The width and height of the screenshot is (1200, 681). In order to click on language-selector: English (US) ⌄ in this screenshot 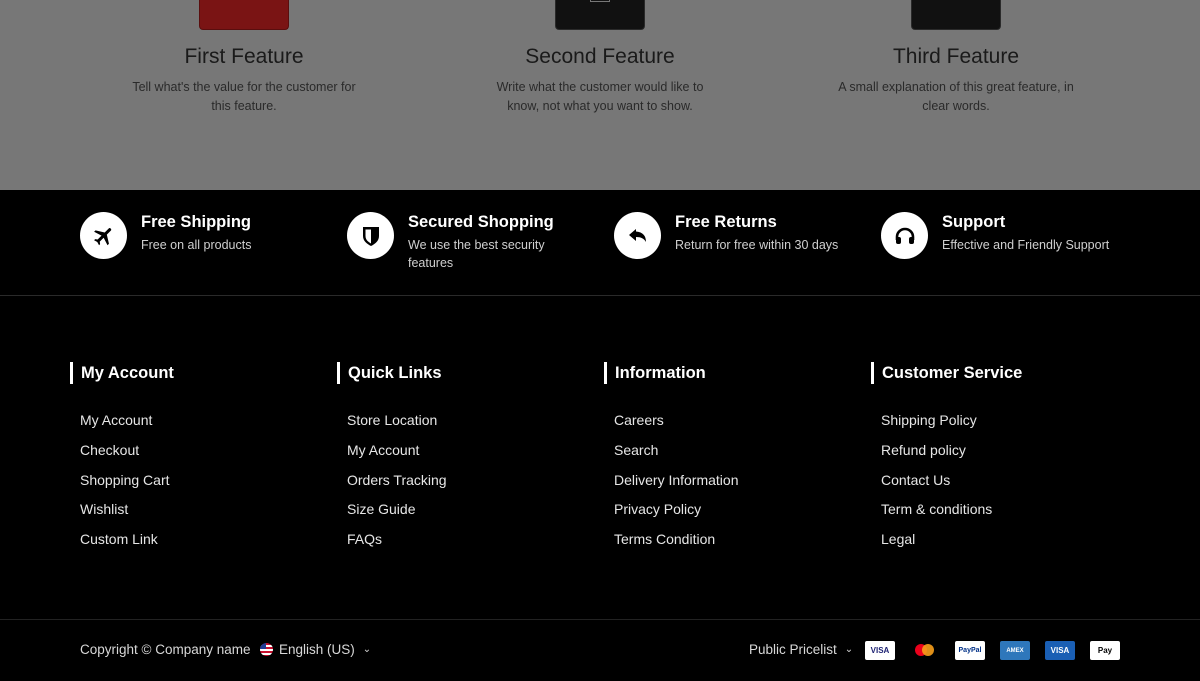, I will do `click(315, 649)`.